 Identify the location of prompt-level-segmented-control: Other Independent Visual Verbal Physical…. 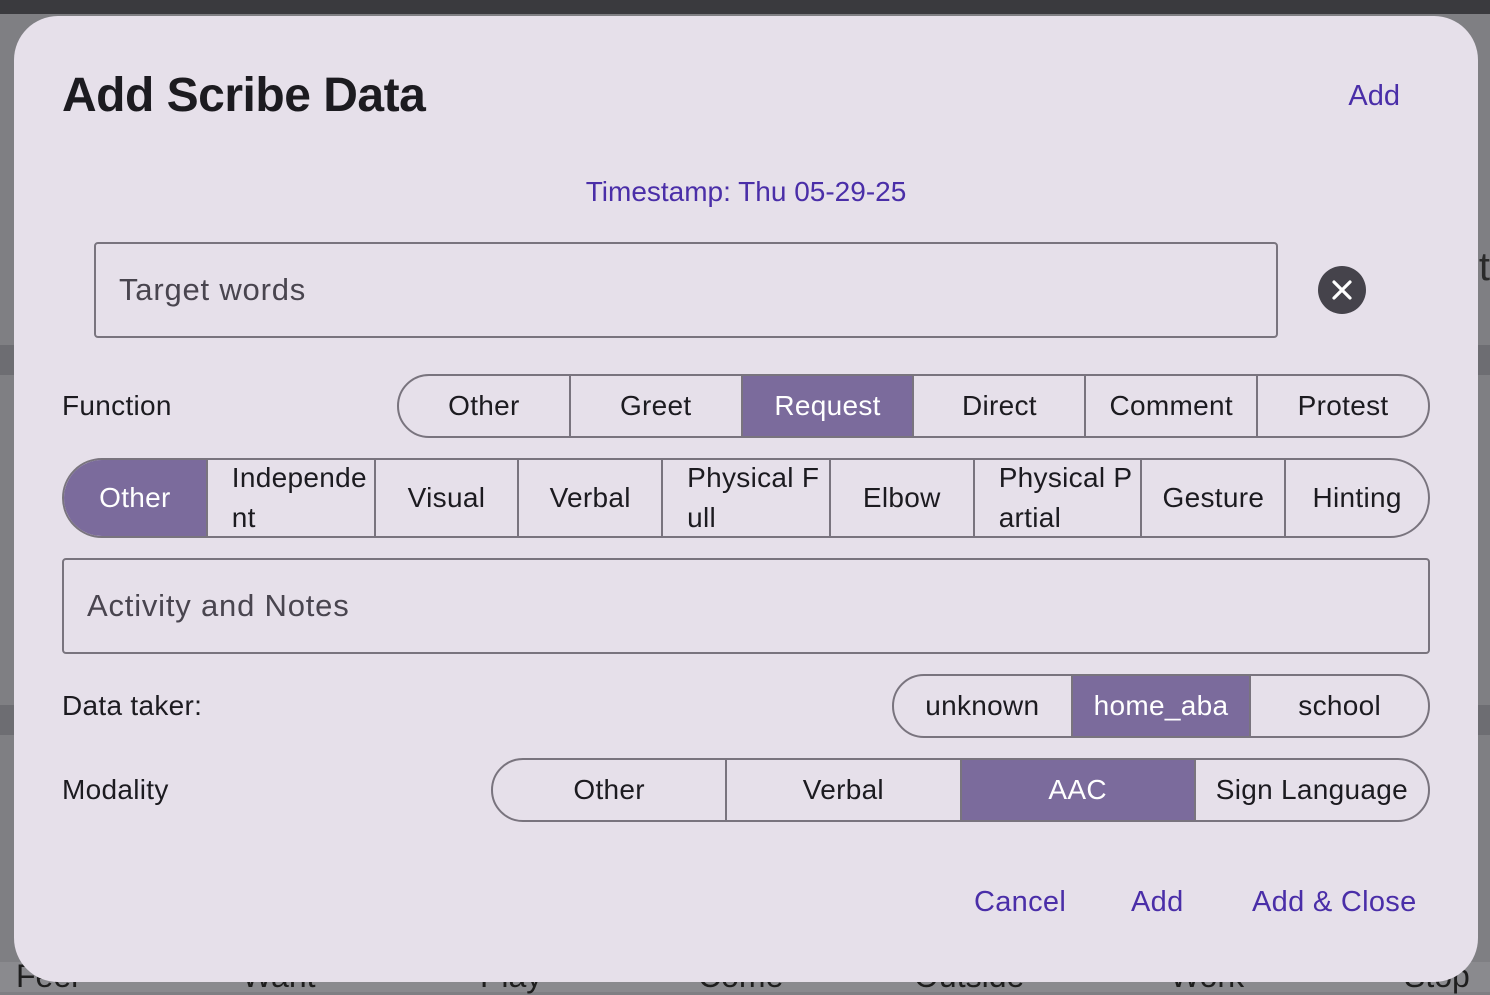
(746, 498).